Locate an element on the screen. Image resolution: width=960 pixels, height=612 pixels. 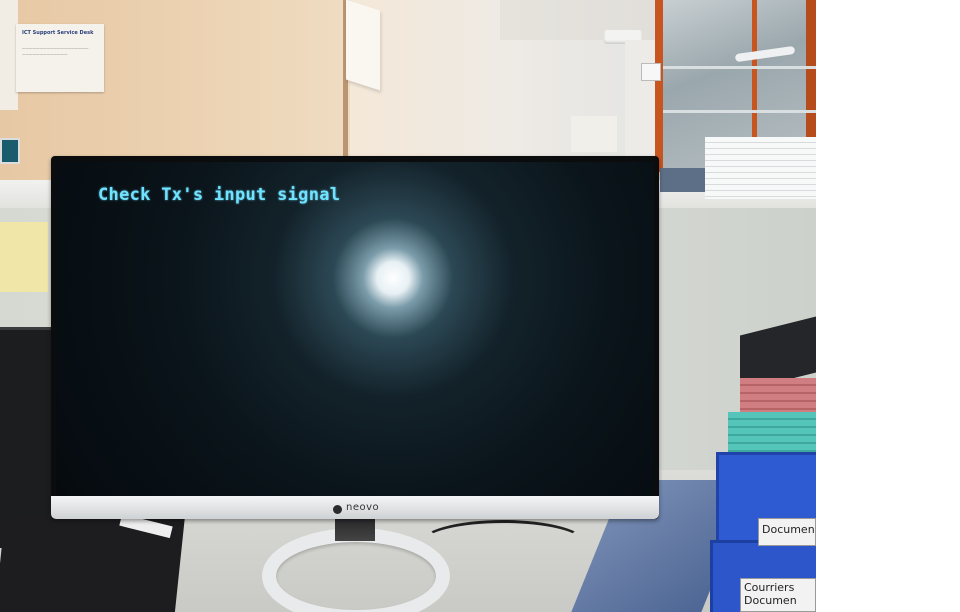
monitor-stand-neck is located at coordinates (355, 530).